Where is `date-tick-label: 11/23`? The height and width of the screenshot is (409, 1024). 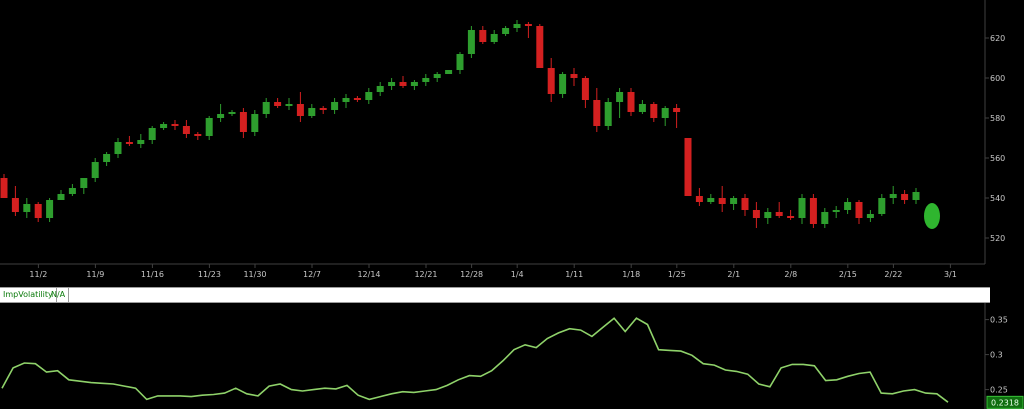
date-tick-label: 11/23 is located at coordinates (209, 274).